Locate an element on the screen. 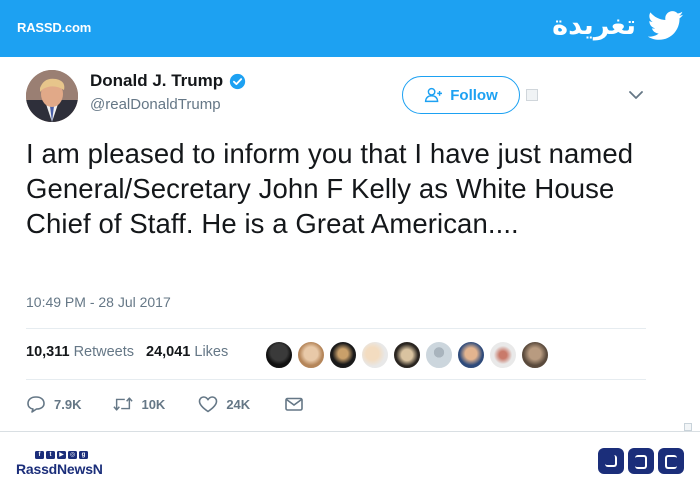 This screenshot has height=491, width=700. brand-block: تغريدة is located at coordinates (618, 25).